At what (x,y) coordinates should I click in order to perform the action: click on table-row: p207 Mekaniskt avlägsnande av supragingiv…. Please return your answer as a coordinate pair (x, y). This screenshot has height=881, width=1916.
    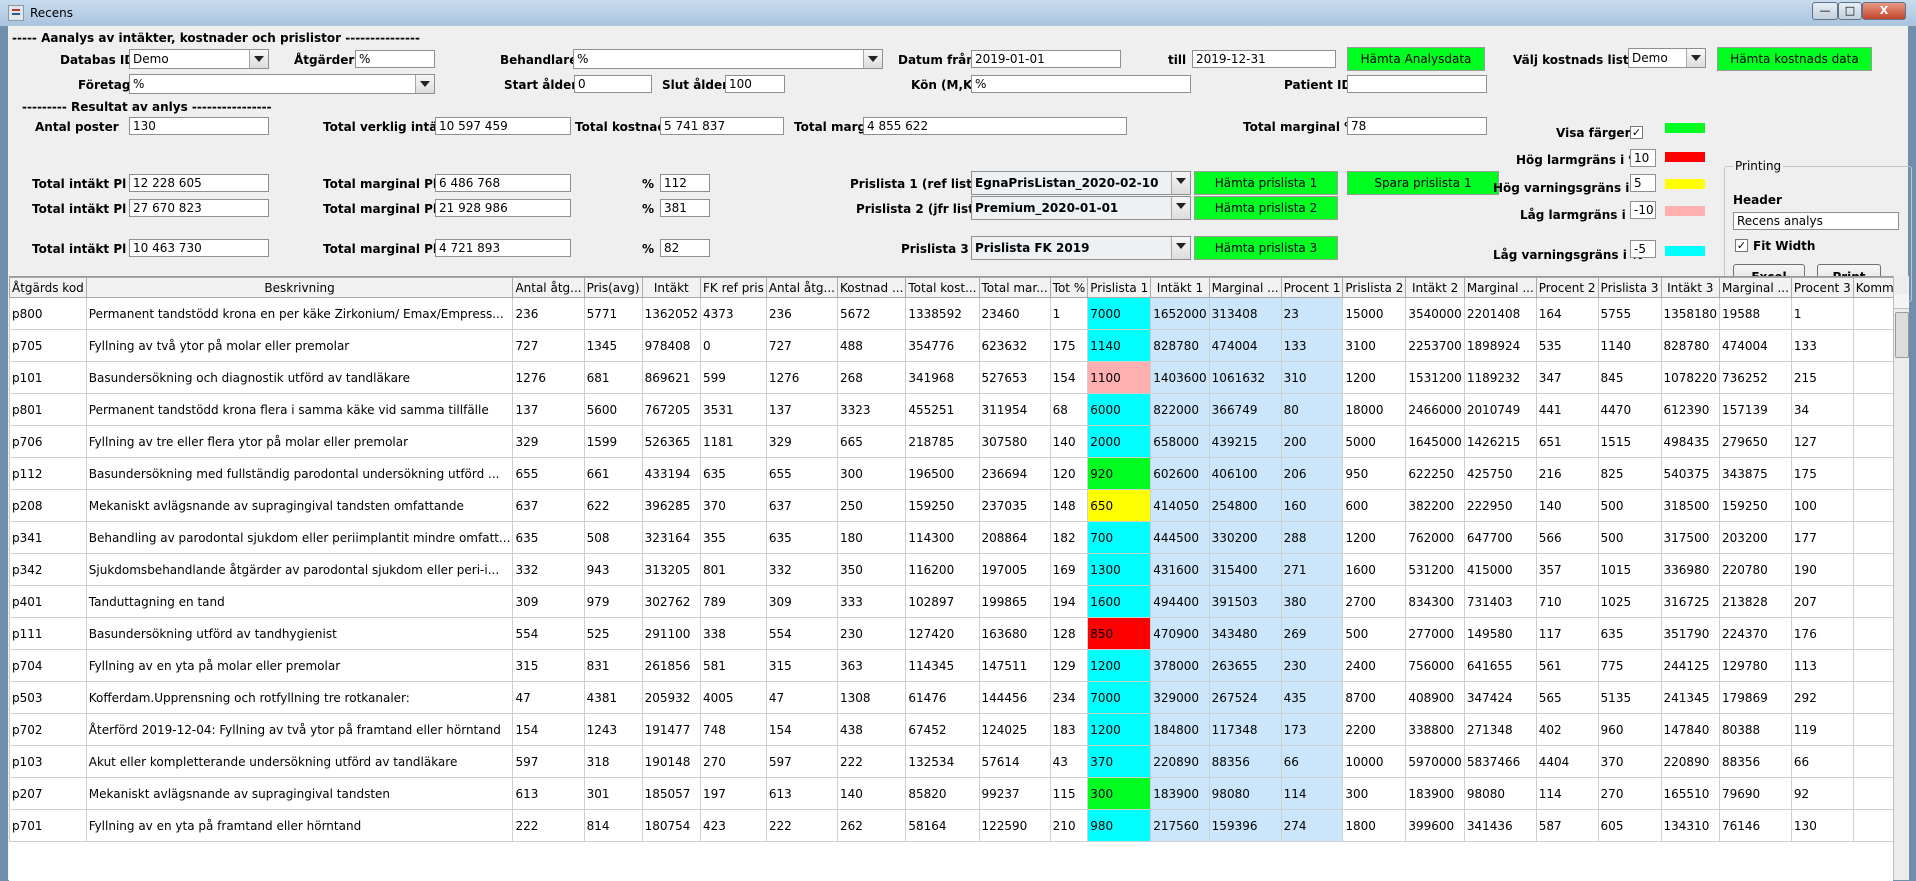
    Looking at the image, I should click on (951, 793).